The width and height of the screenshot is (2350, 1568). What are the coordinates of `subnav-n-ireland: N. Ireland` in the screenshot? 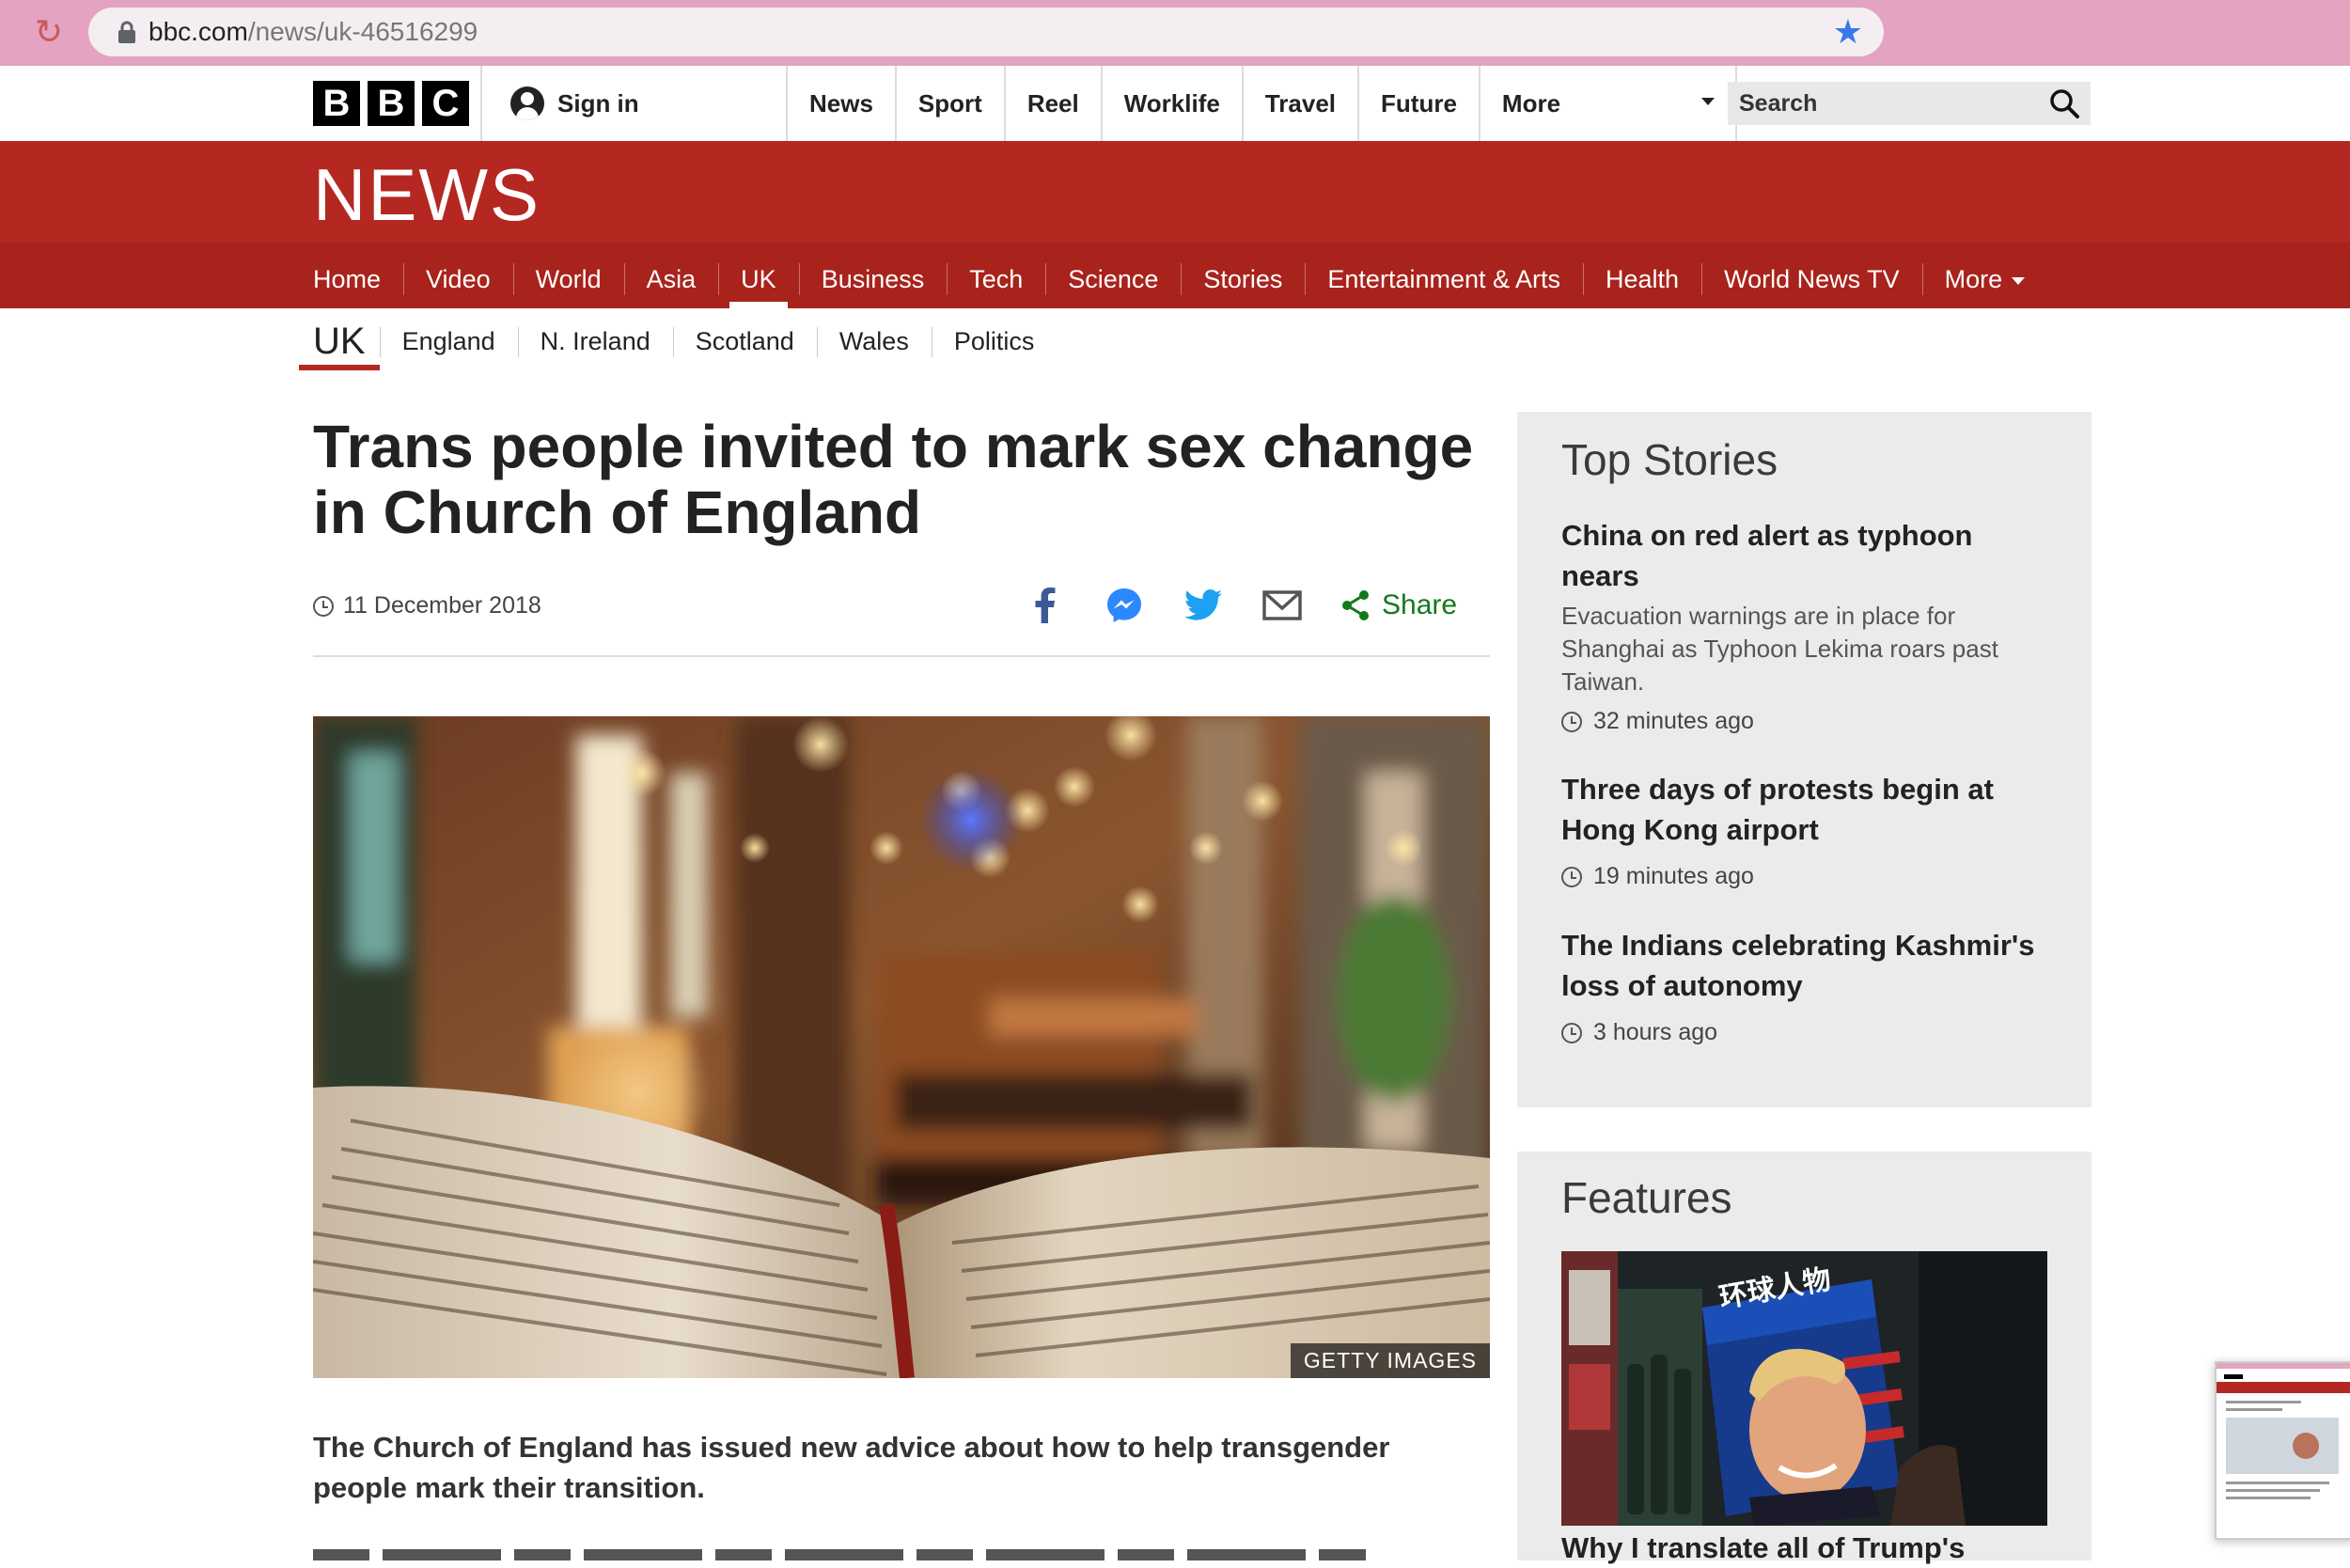 It's located at (595, 341).